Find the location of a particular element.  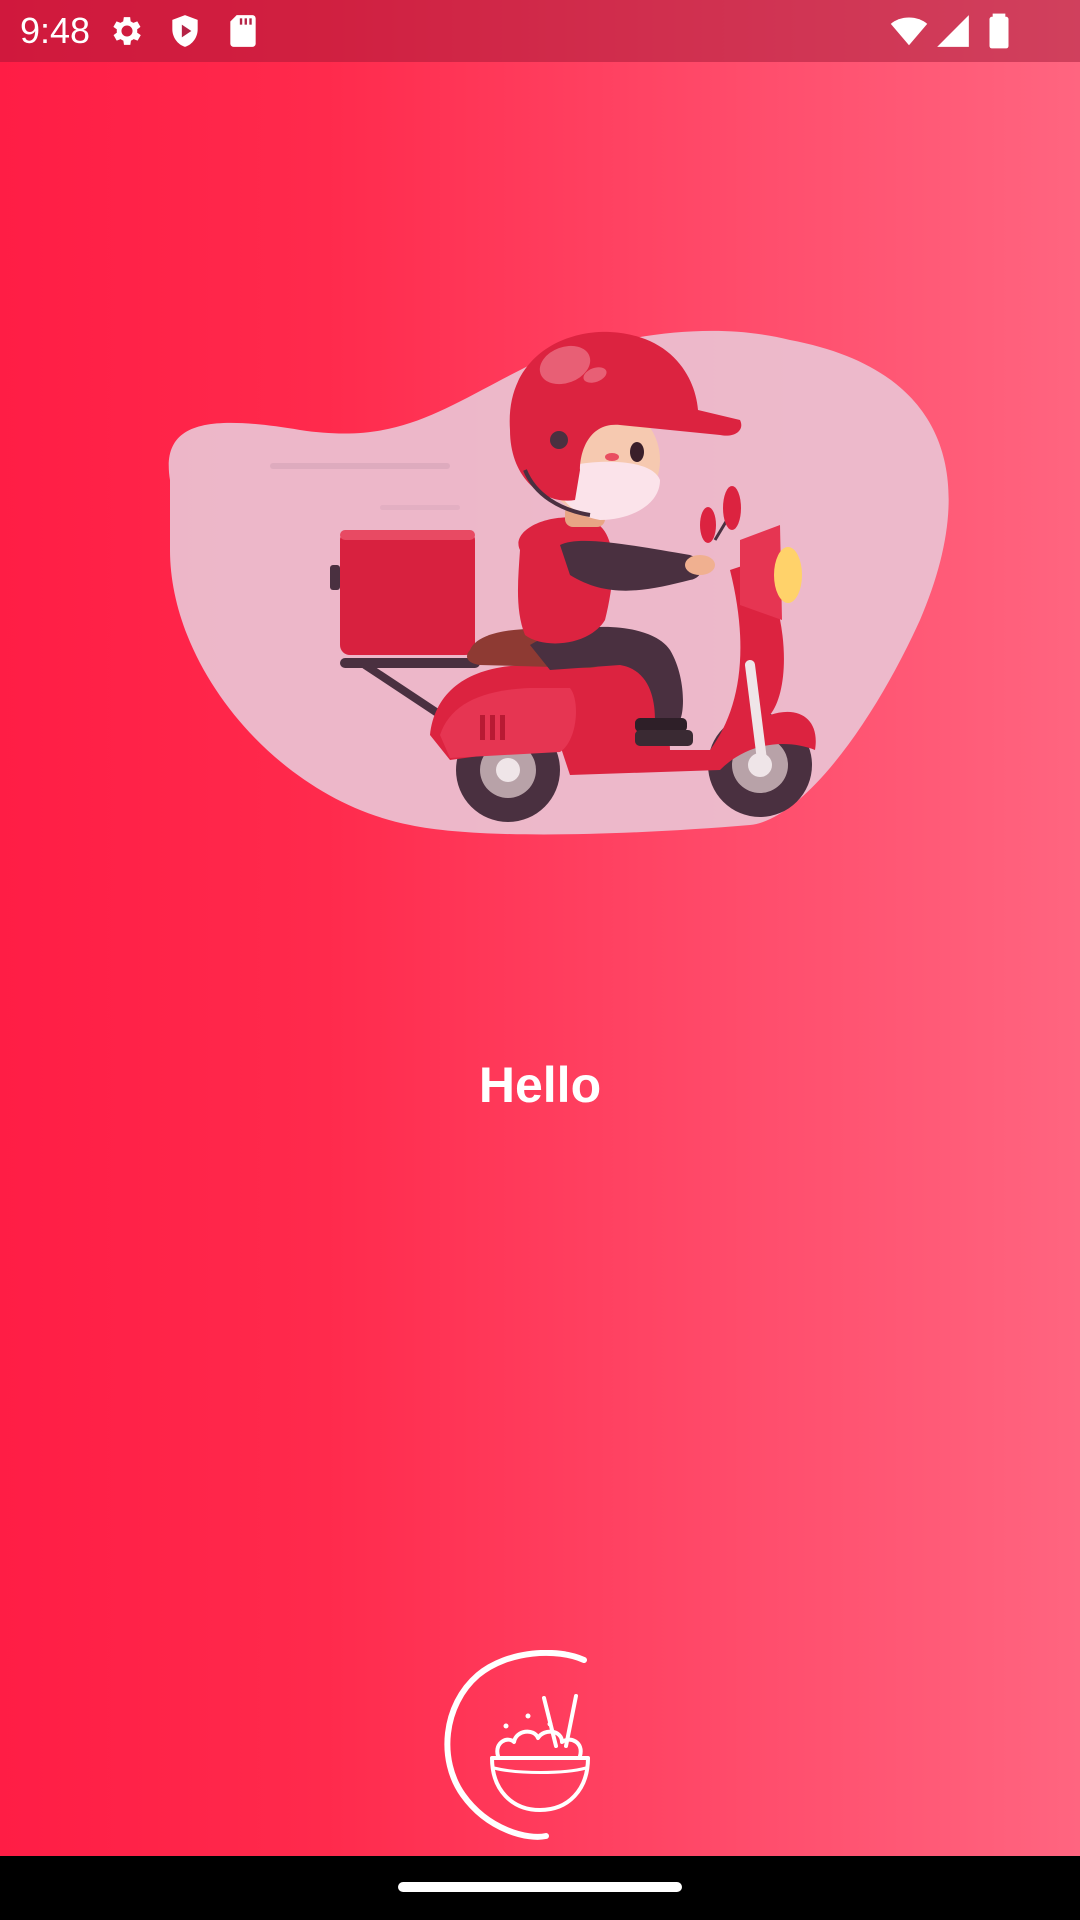

shield-play-icon is located at coordinates (185, 31).